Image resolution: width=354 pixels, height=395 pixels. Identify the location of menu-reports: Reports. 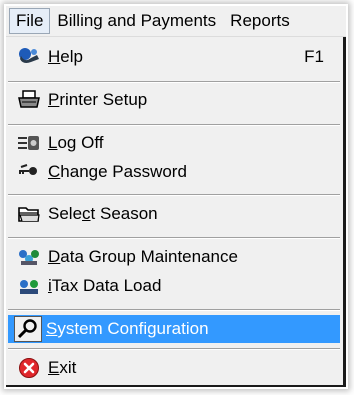
(260, 21).